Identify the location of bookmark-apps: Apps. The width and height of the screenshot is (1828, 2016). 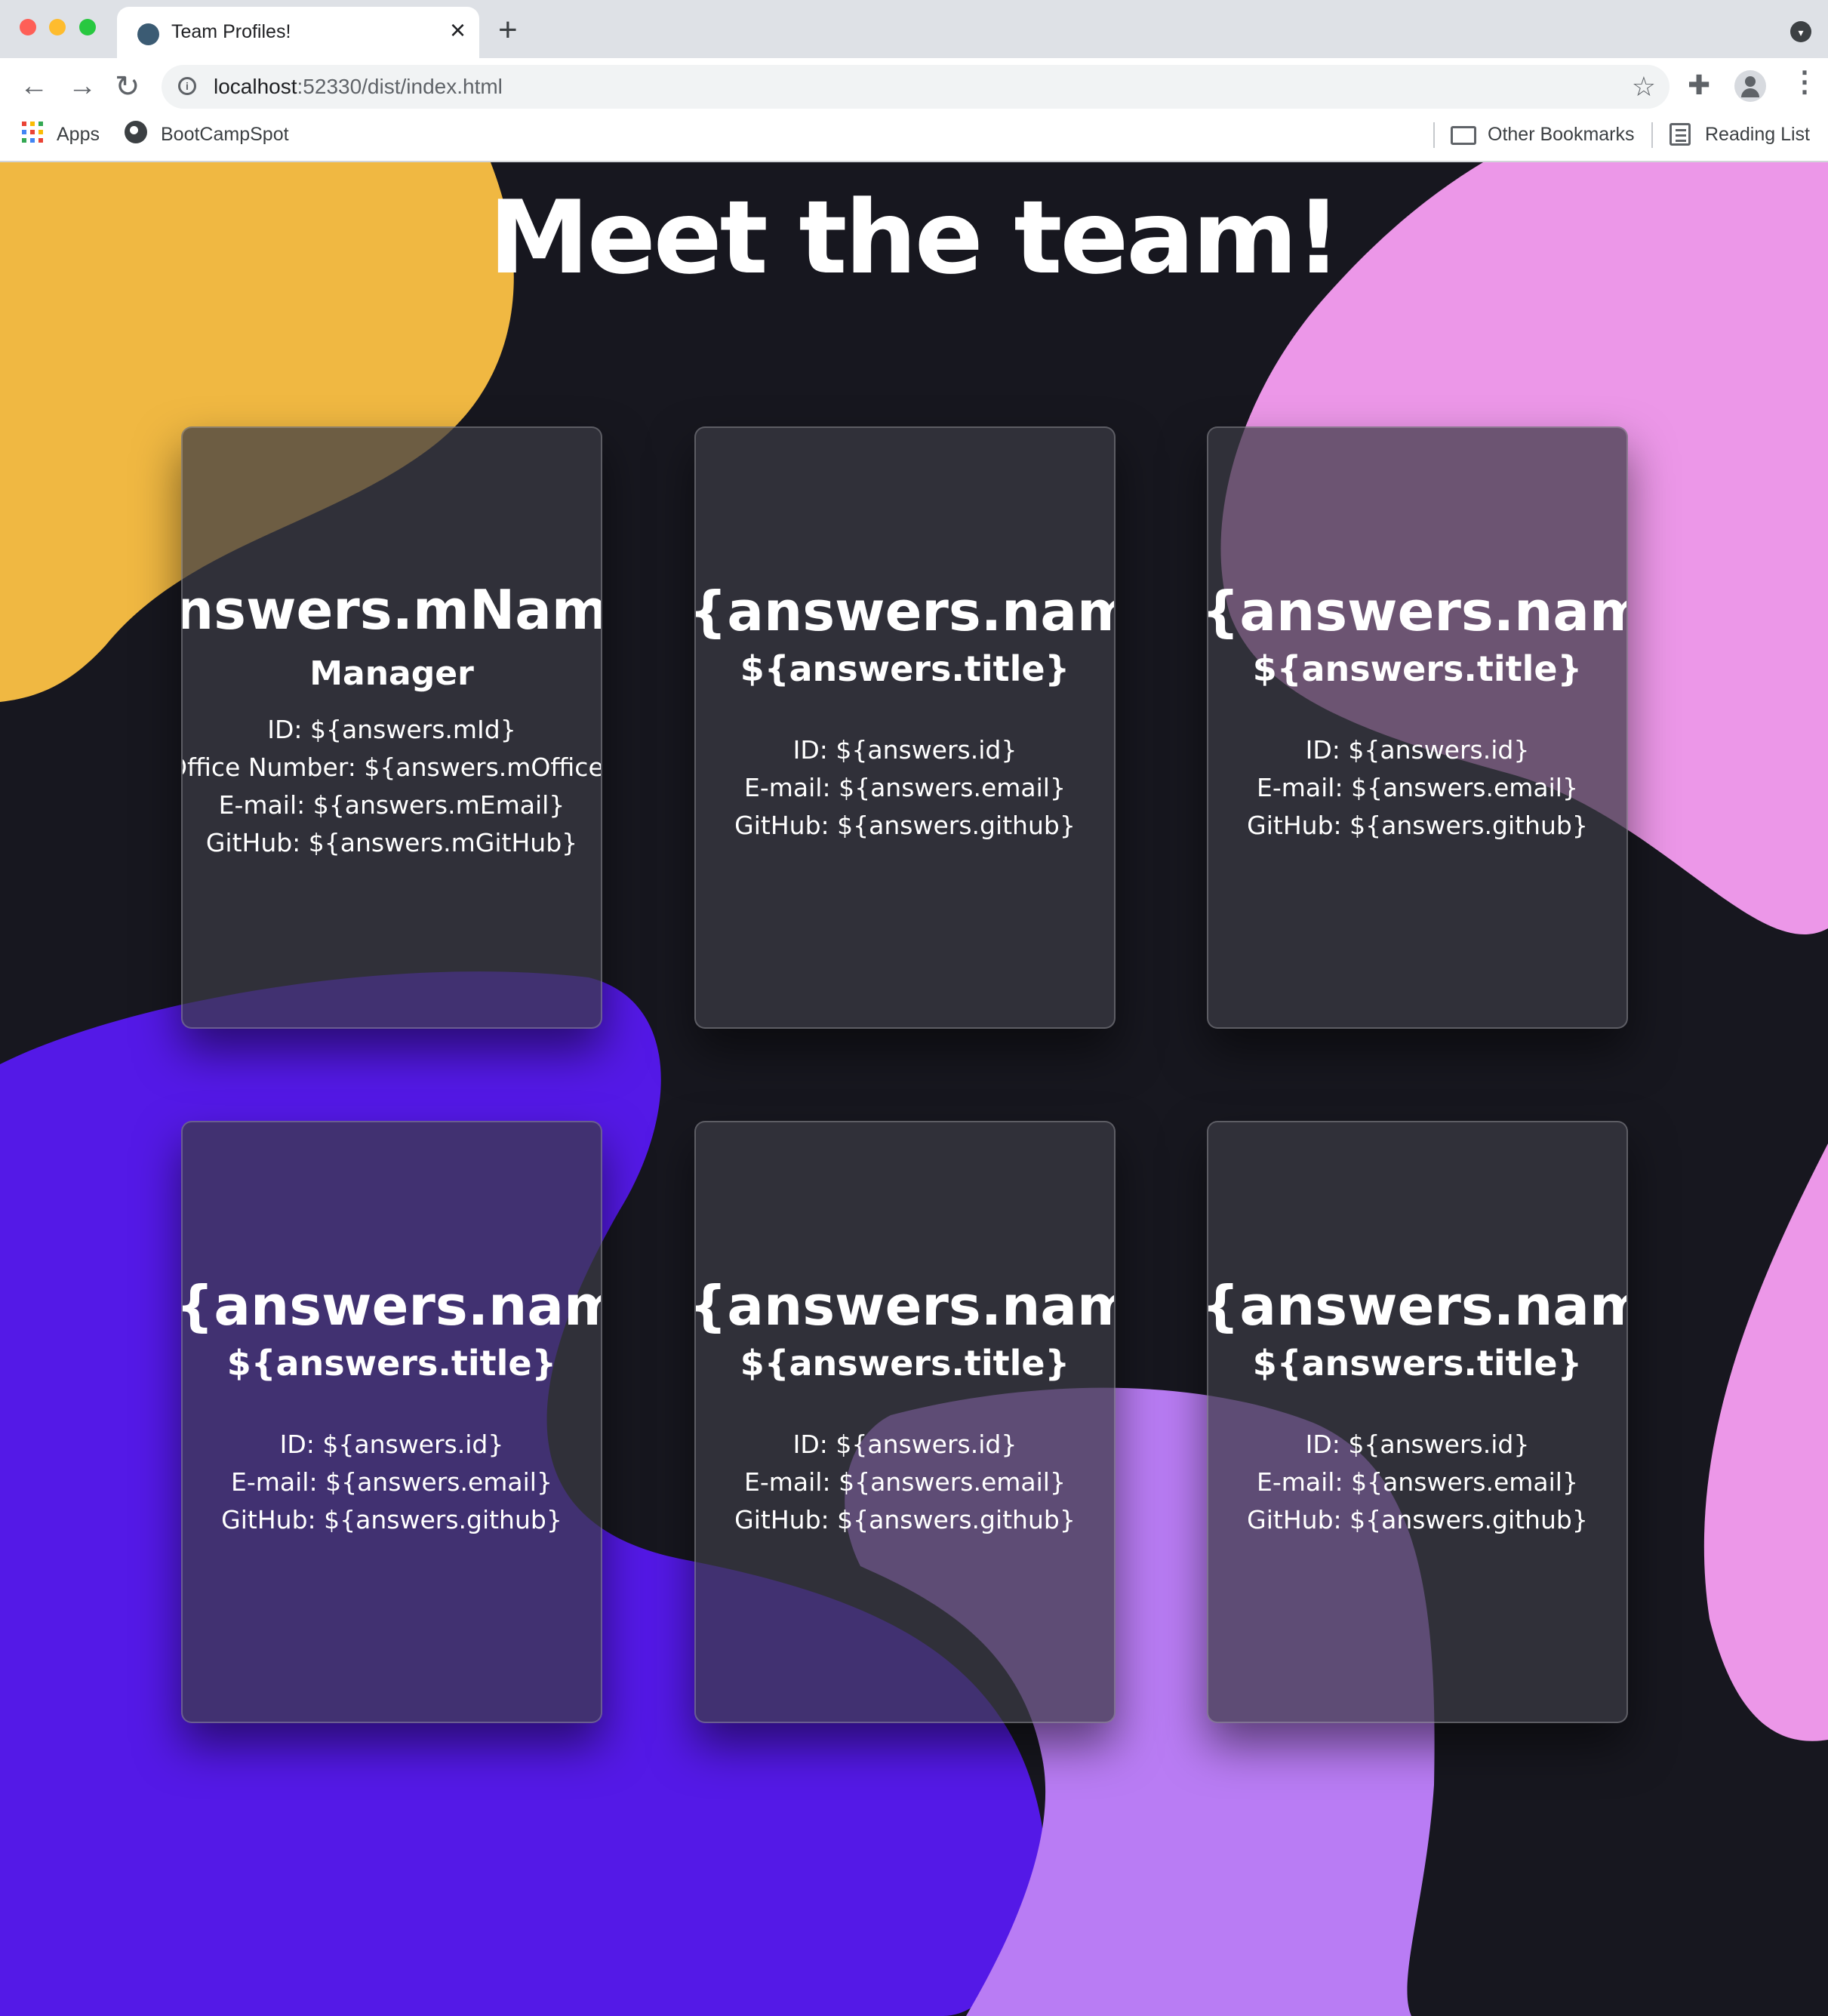
(78, 135).